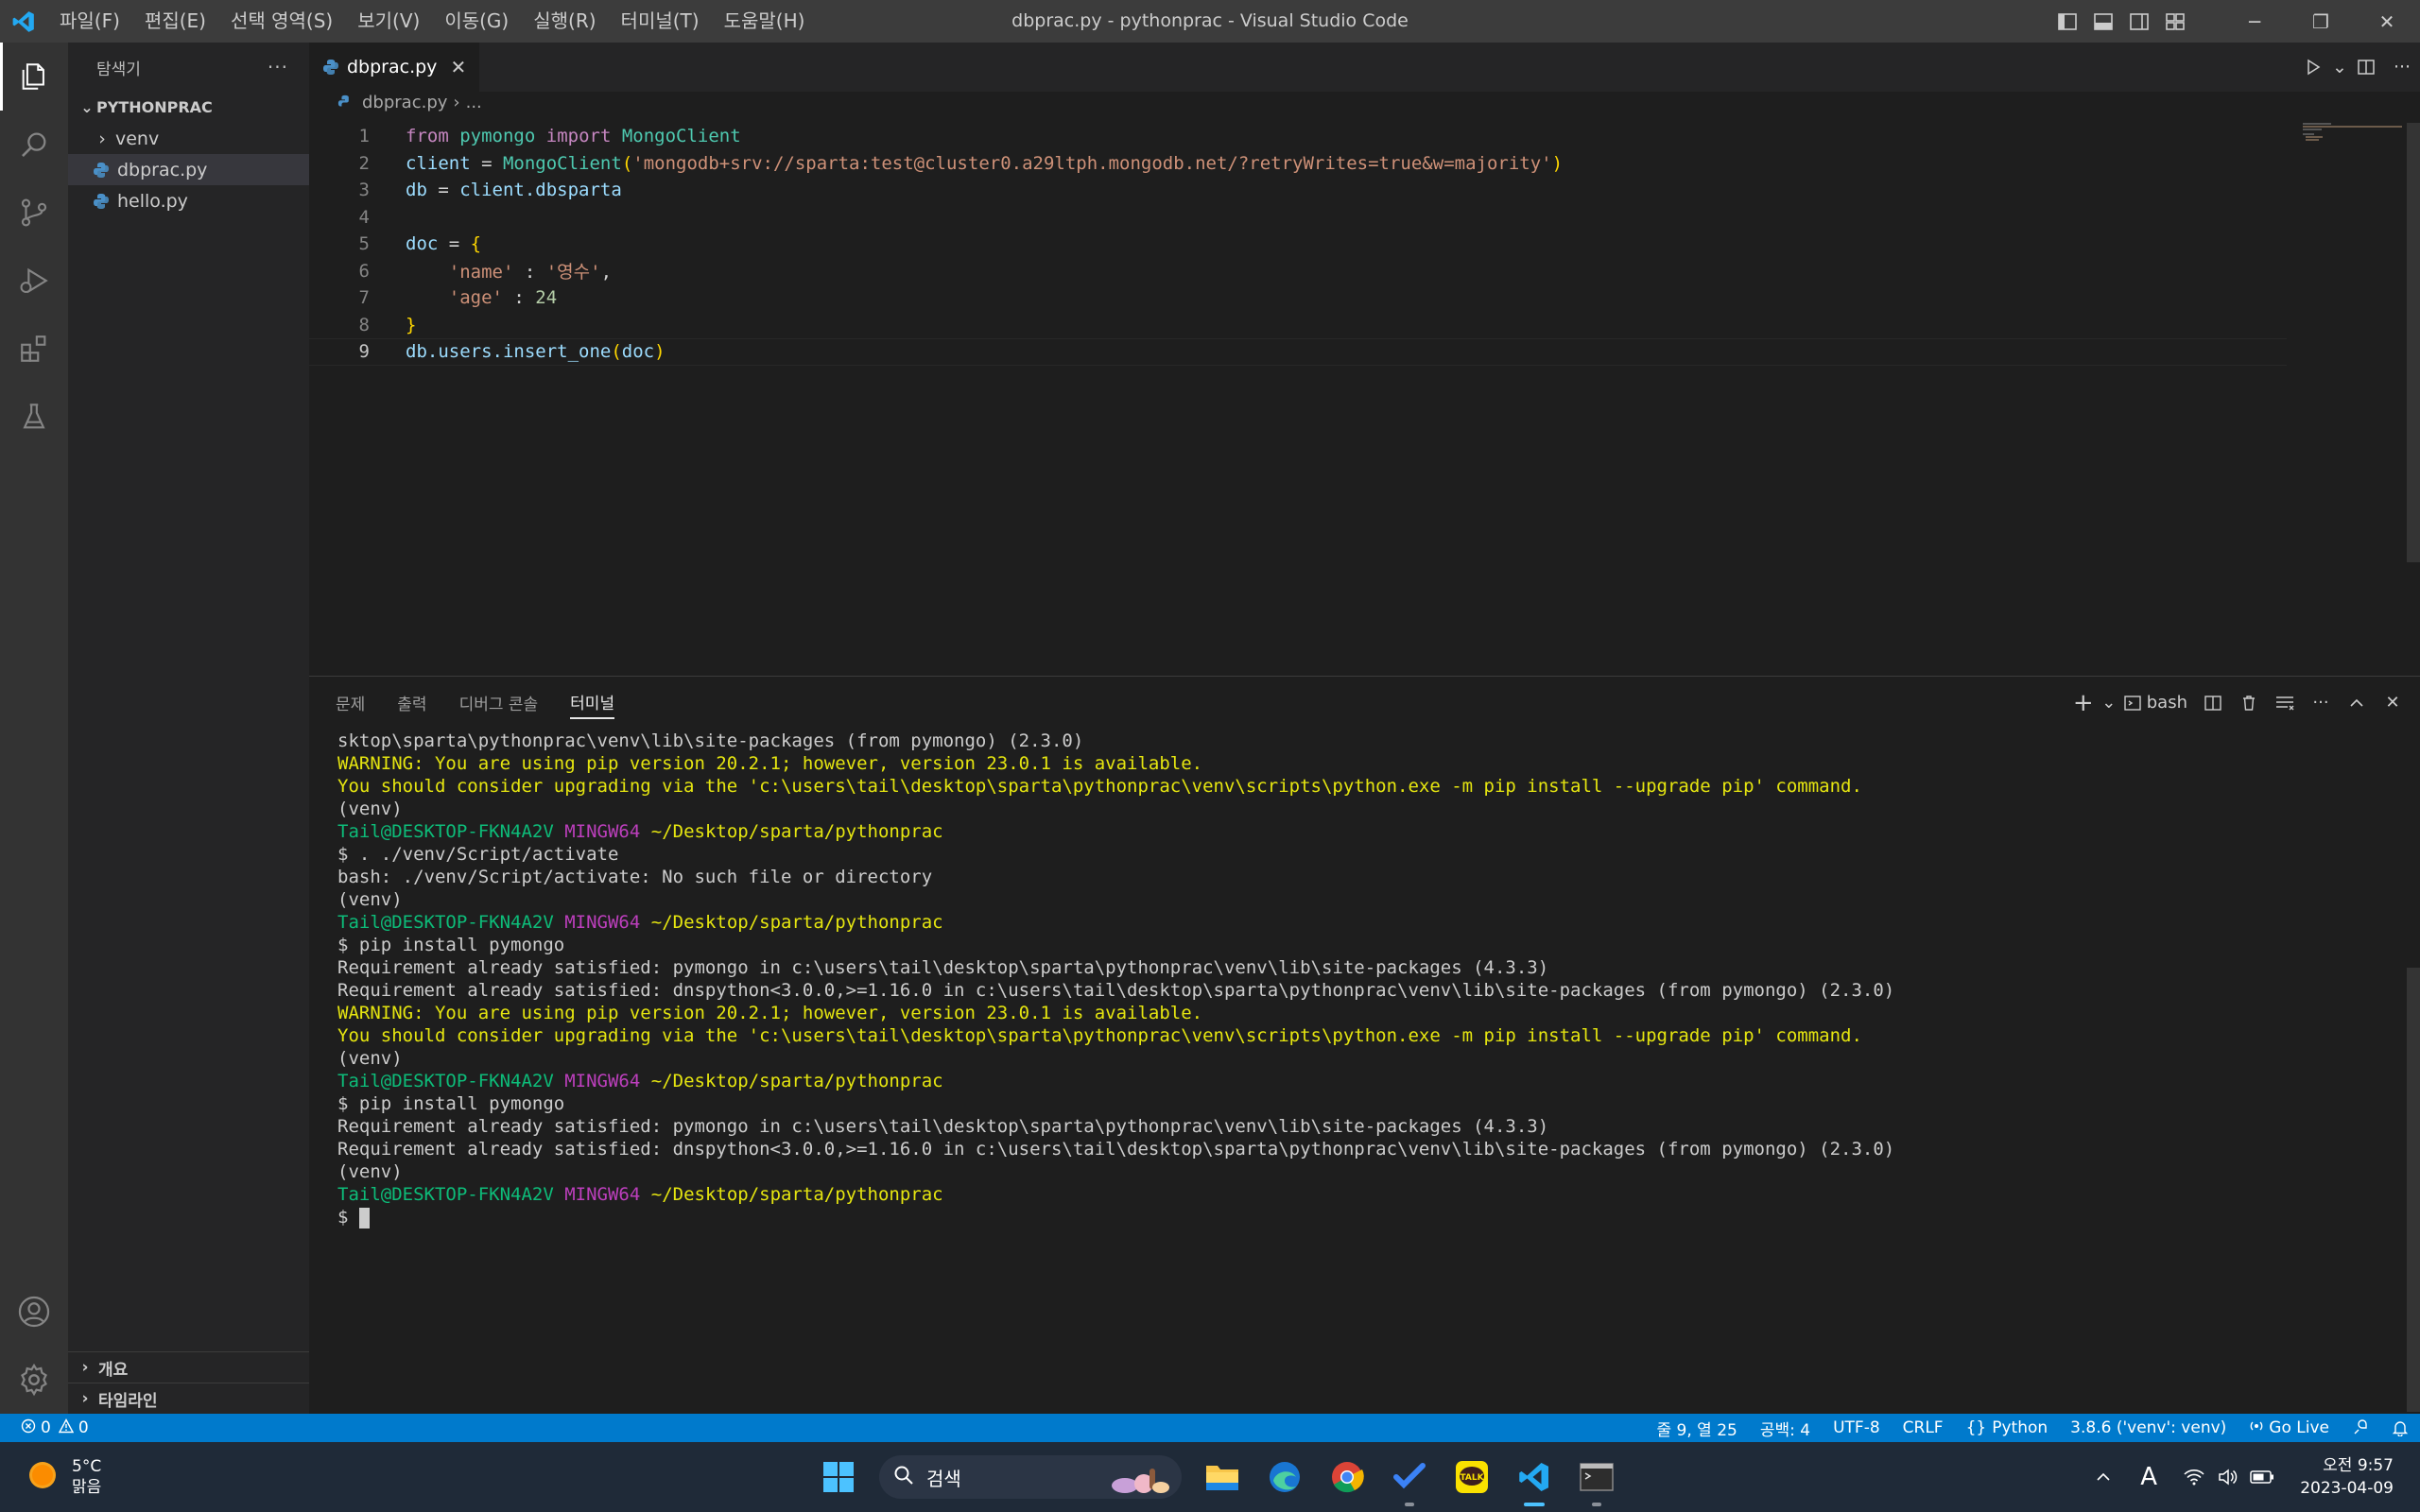 The height and width of the screenshot is (1512, 2420). I want to click on menu-terminal: 터미널(T), so click(660, 21).